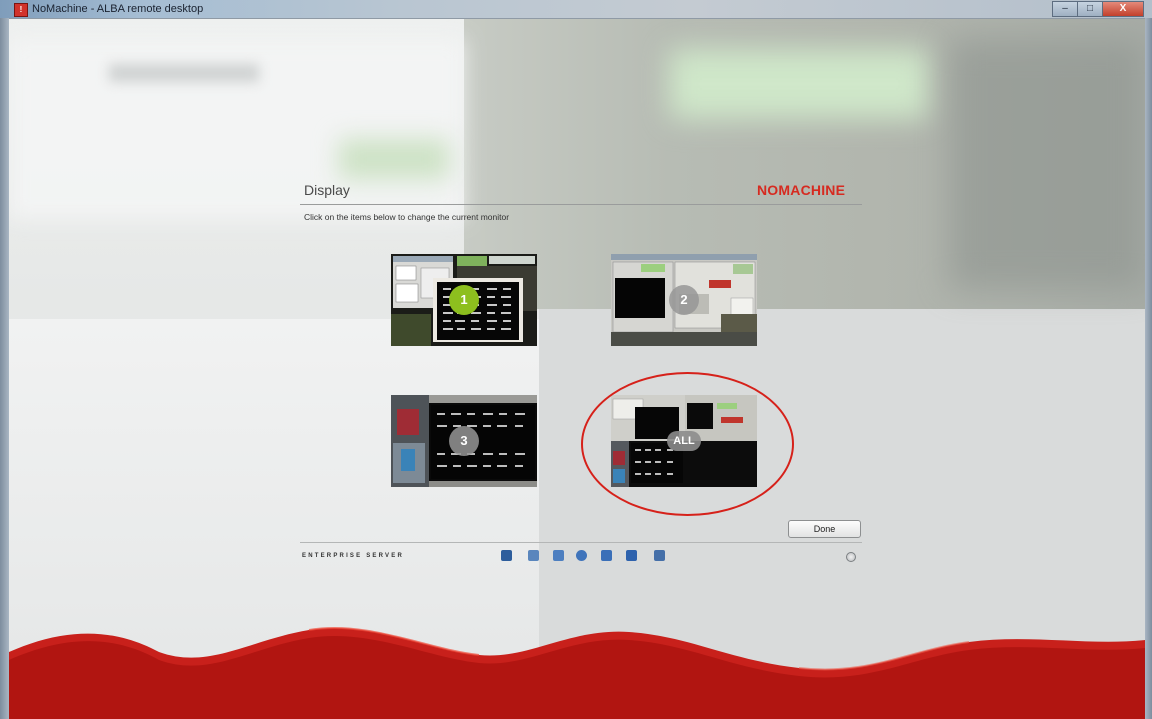 This screenshot has height=719, width=1152. Describe the element at coordinates (659, 555) in the screenshot. I see `record-icon` at that location.